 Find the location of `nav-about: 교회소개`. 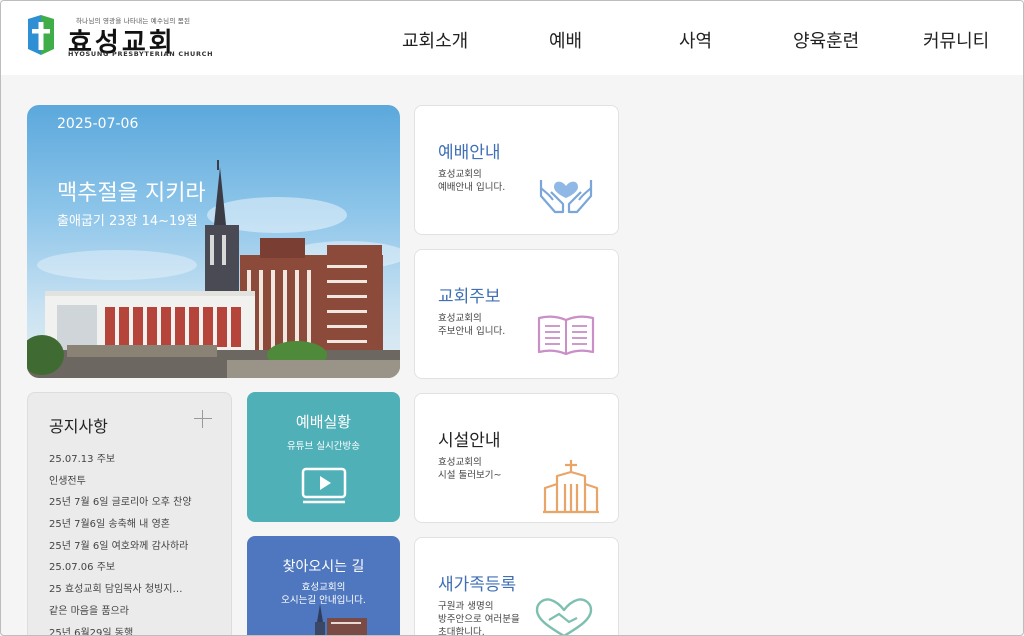

nav-about: 교회소개 is located at coordinates (435, 40).